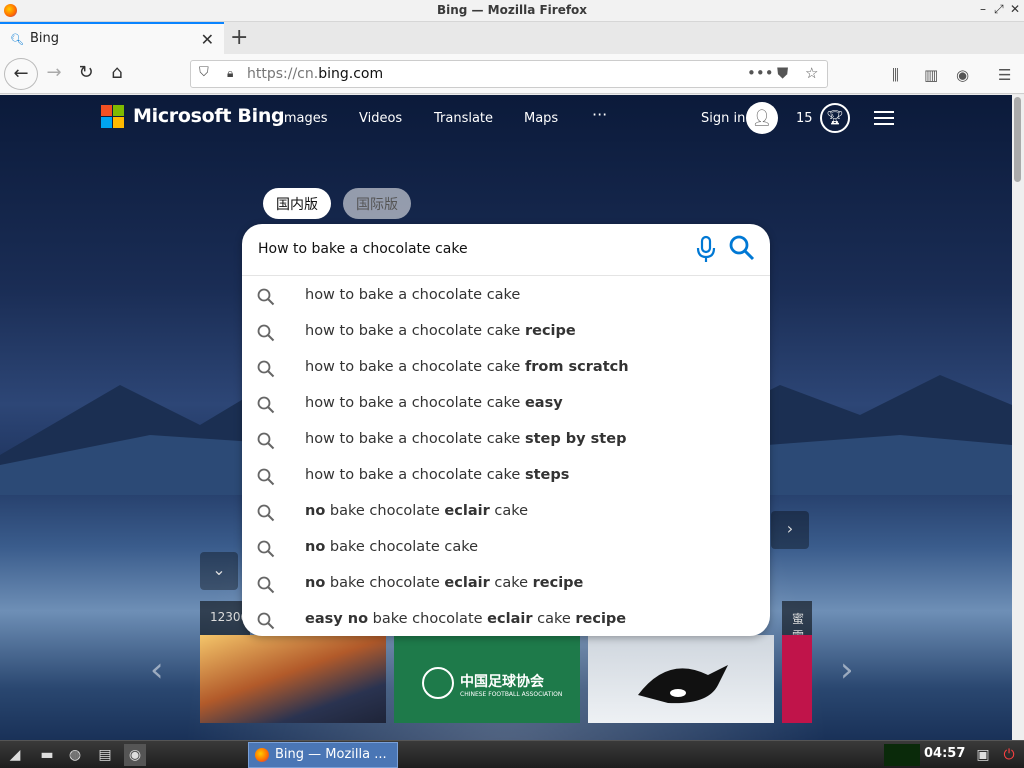 This screenshot has width=1024, height=768. Describe the element at coordinates (105, 755) in the screenshot. I see `file-manager-icon: ▤` at that location.